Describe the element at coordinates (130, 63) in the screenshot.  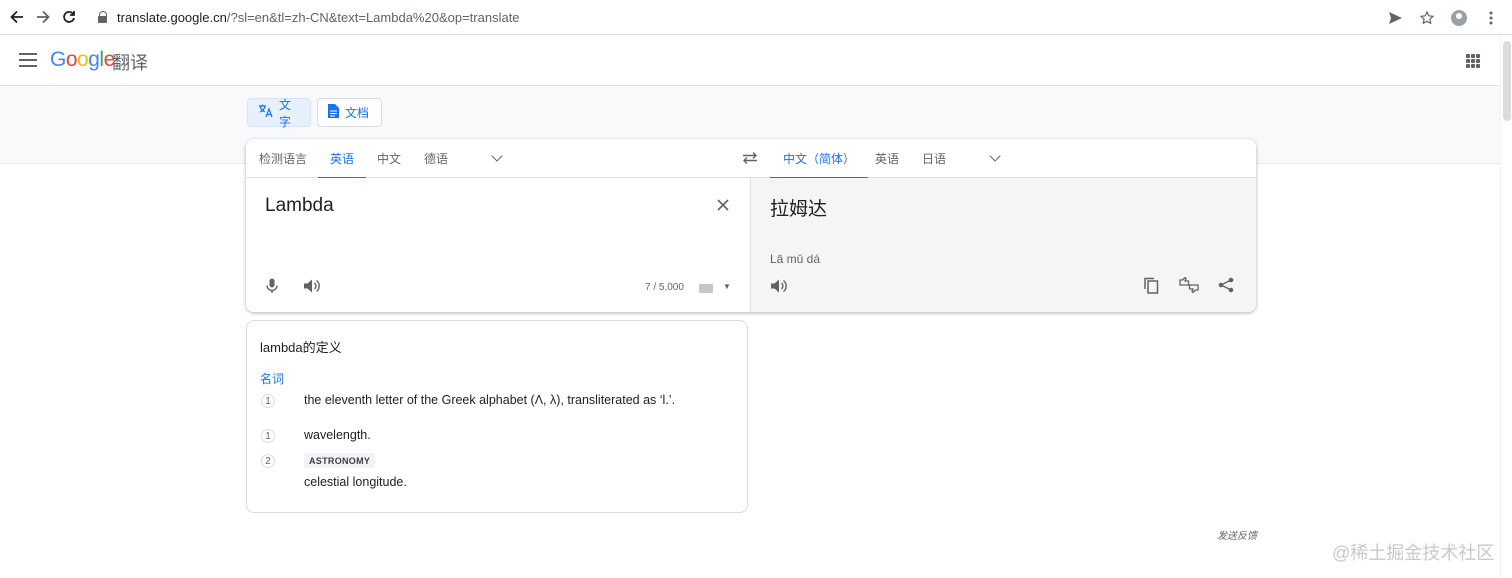
I see `product-name: 翻译` at that location.